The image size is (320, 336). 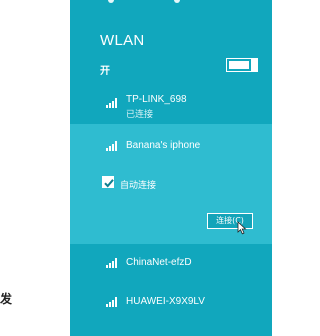 I want to click on network-name: TP-LINK_698, so click(x=156, y=99).